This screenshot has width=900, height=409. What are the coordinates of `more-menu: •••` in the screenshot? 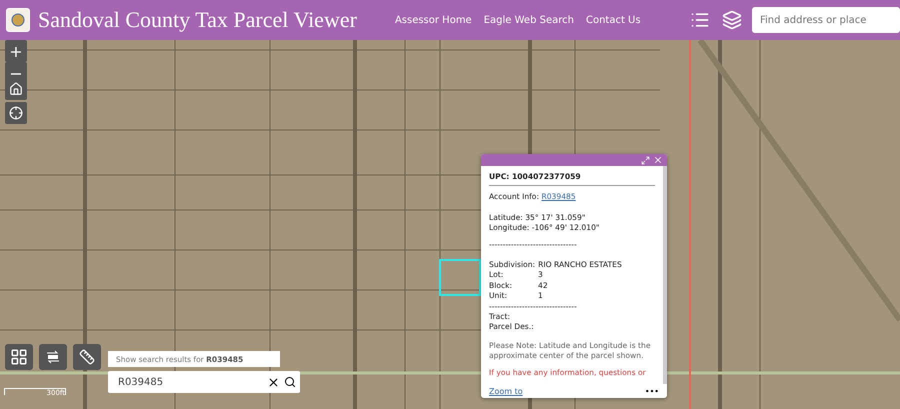 It's located at (651, 391).